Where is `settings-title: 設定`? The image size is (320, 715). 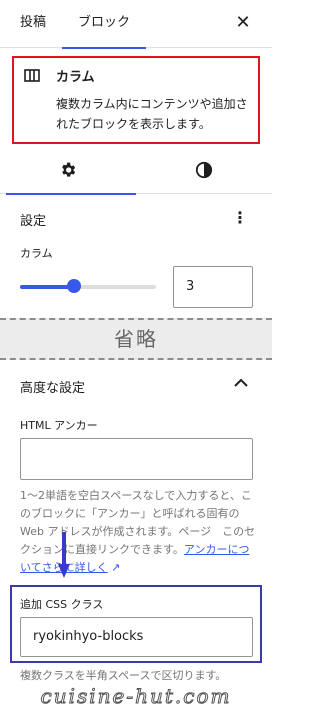 settings-title: 設定 is located at coordinates (33, 221).